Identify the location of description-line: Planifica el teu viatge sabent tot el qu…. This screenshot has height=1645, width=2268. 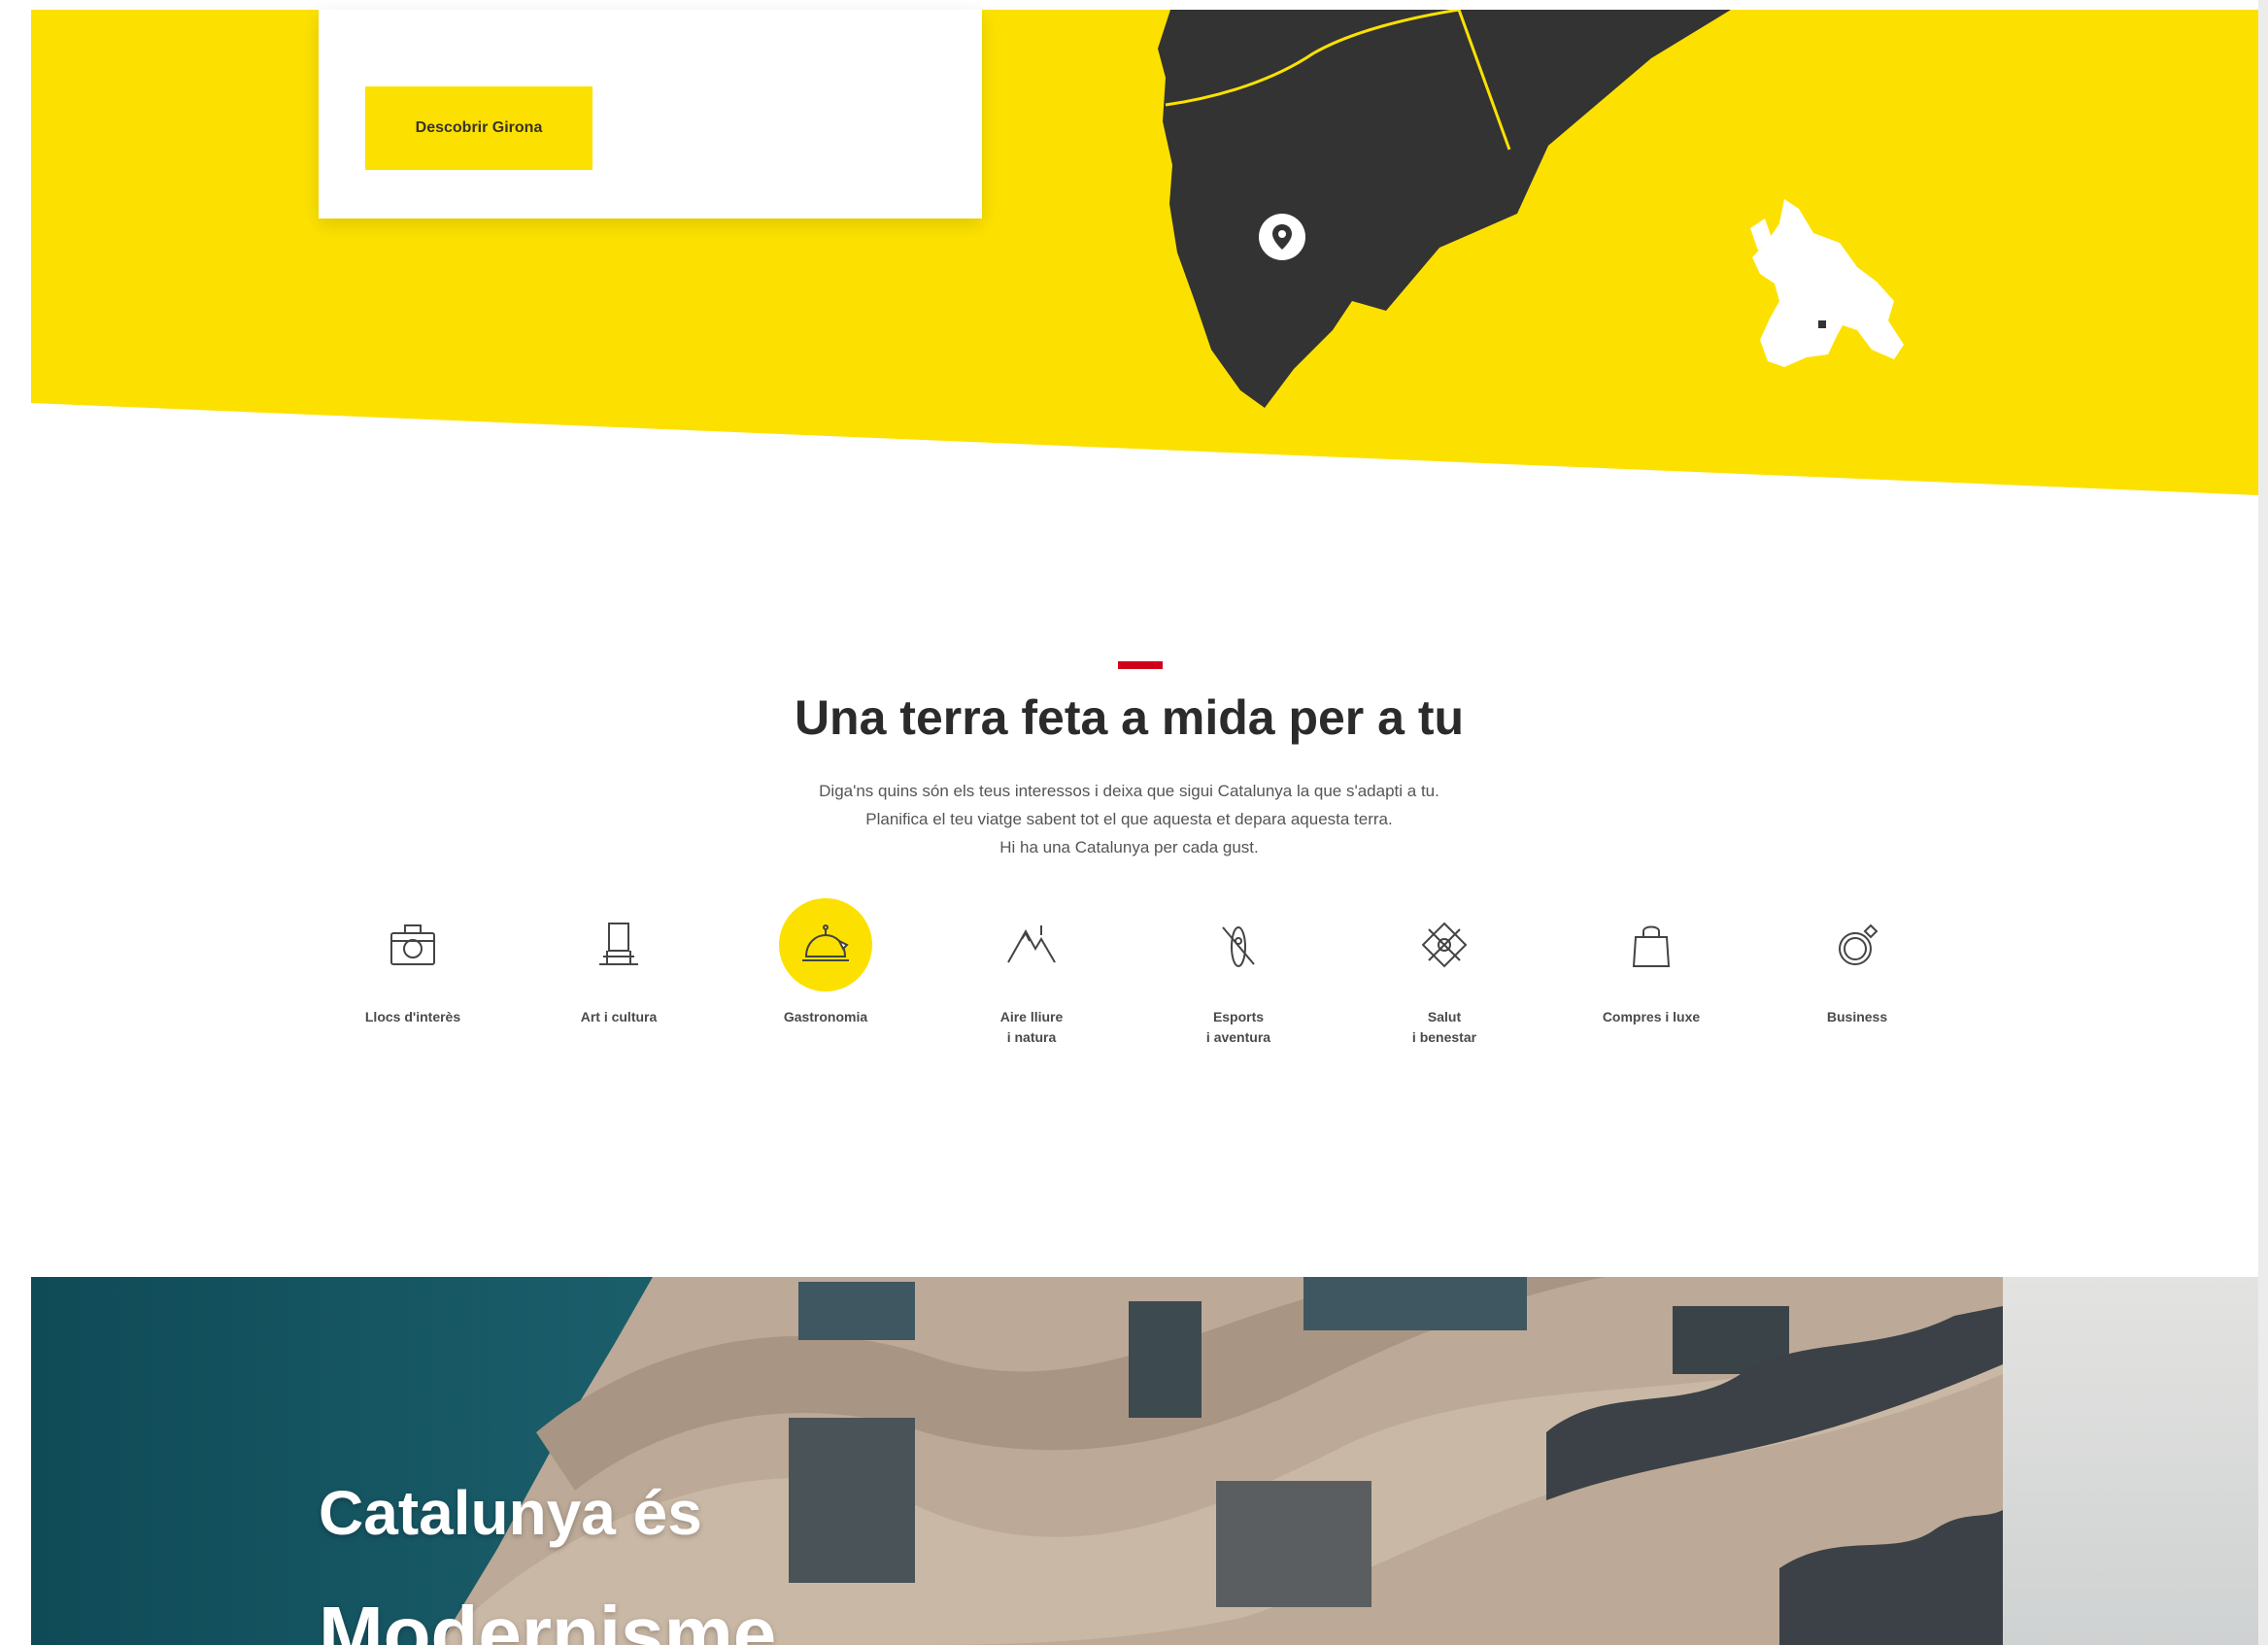
(1129, 819).